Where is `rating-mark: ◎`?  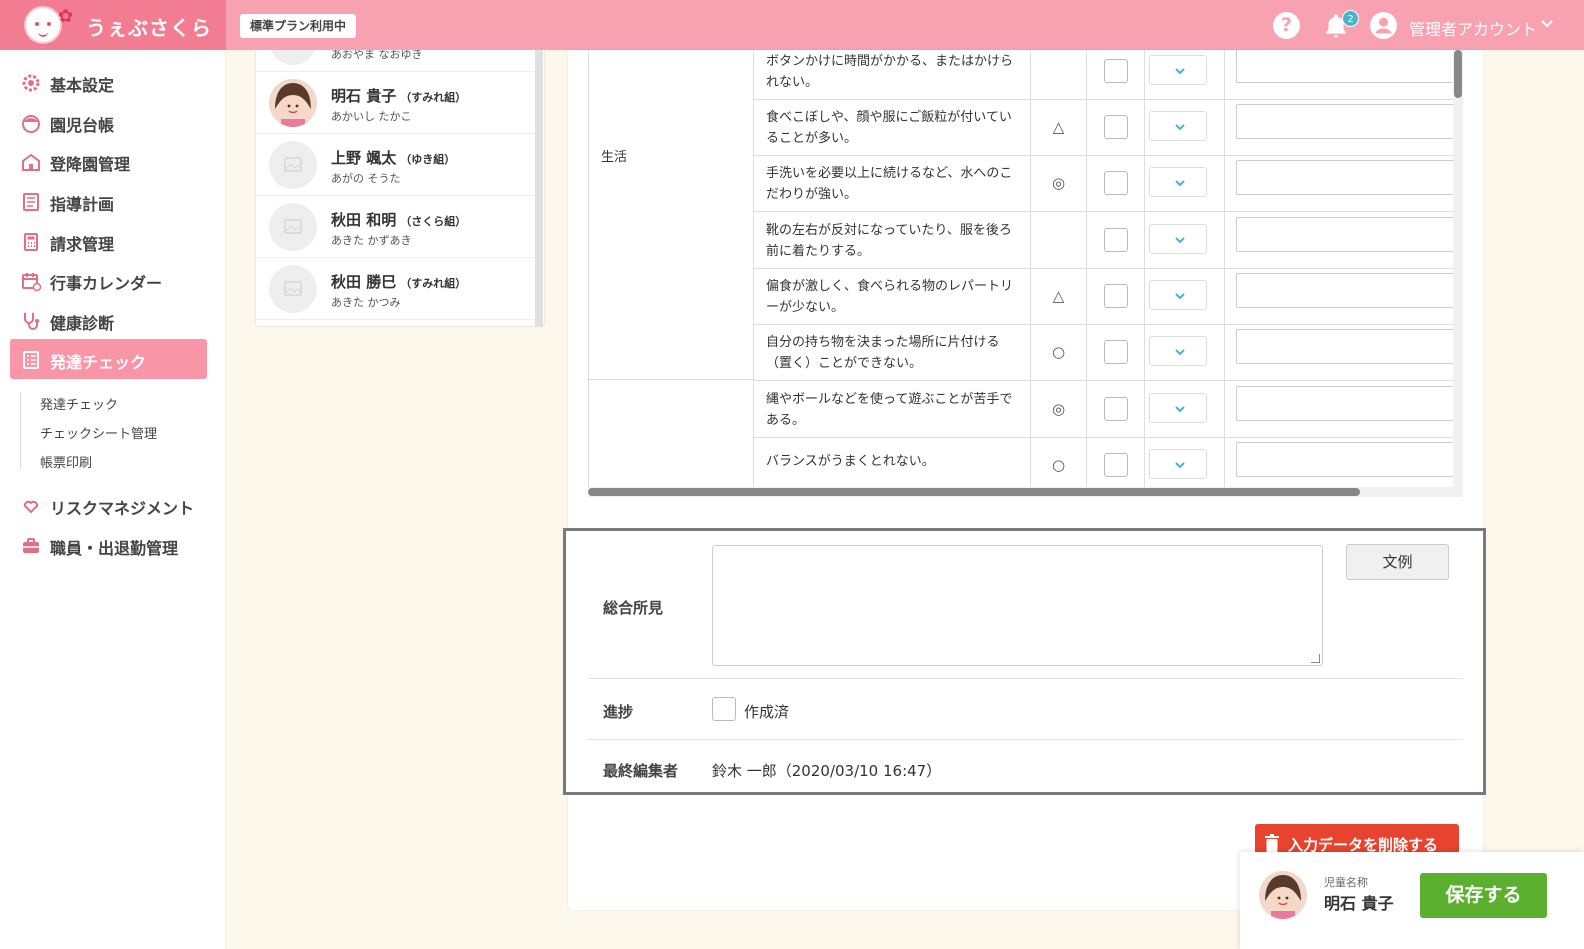 rating-mark: ◎ is located at coordinates (1059, 183).